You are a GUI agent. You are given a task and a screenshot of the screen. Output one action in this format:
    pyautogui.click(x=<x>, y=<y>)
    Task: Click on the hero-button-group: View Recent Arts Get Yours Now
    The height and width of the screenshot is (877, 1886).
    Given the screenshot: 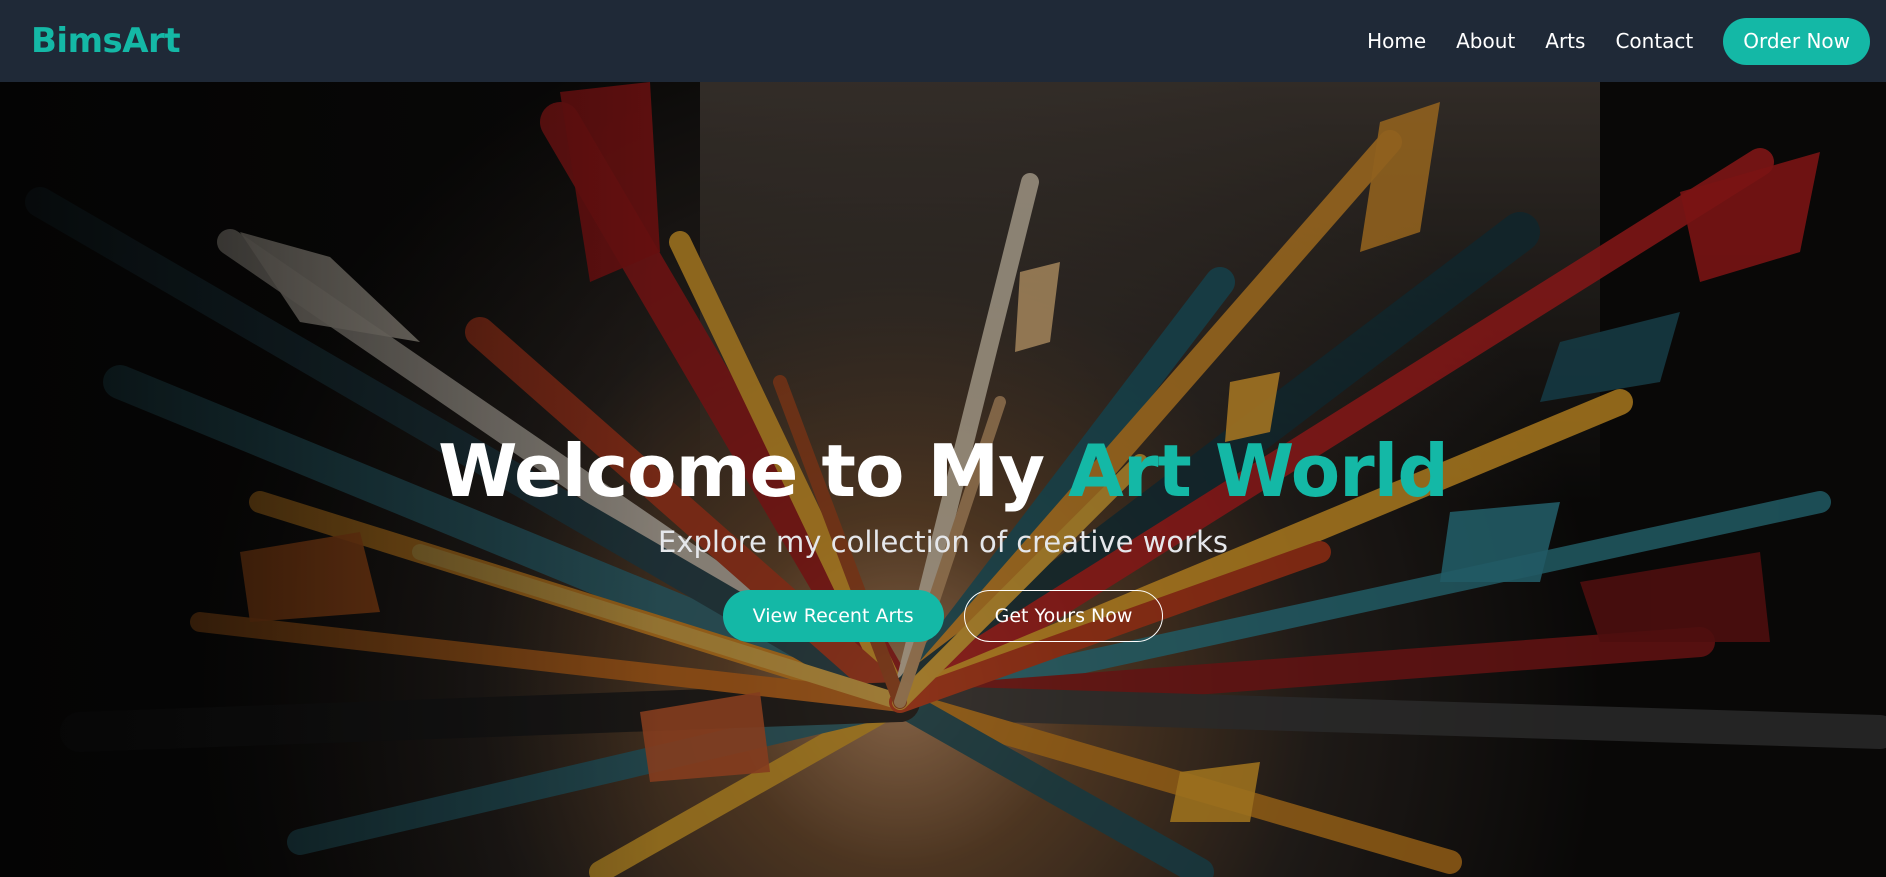 What is the action you would take?
    pyautogui.click(x=943, y=616)
    